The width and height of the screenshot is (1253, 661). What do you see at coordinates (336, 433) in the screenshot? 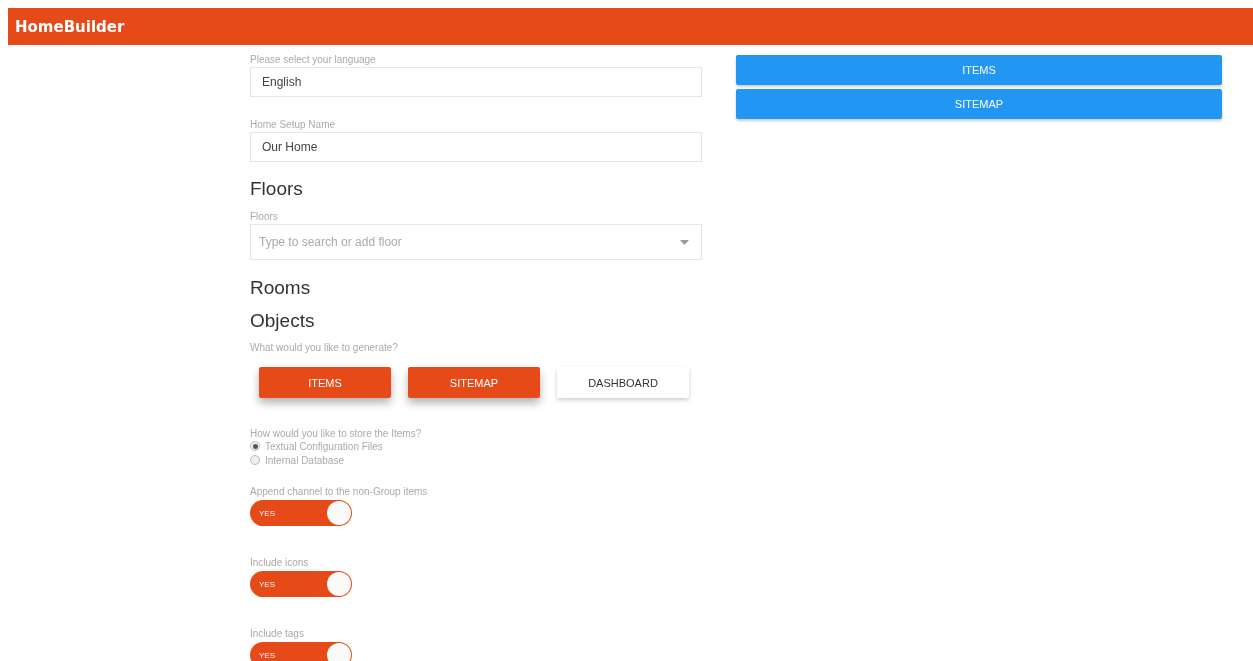
I see `question-text: How would you like to store the Items?` at bounding box center [336, 433].